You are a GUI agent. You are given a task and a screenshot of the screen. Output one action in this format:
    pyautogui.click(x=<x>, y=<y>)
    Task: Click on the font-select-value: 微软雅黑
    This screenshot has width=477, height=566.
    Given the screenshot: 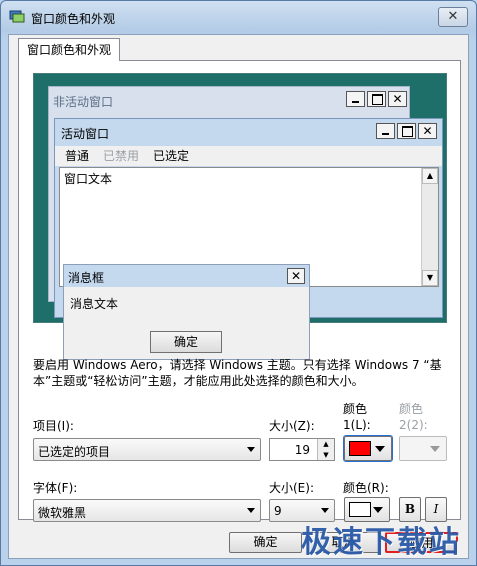 What is the action you would take?
    pyautogui.click(x=62, y=513)
    